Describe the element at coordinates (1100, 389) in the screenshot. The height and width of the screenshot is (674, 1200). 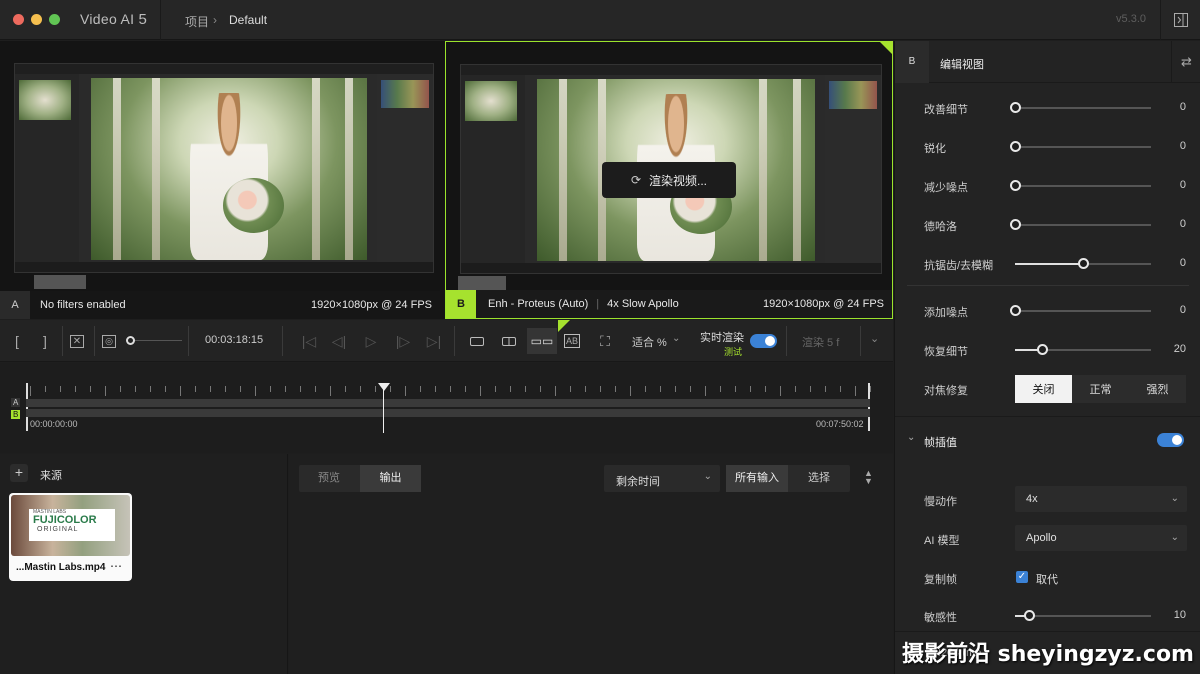
I see `focus-fix-option: 正常` at that location.